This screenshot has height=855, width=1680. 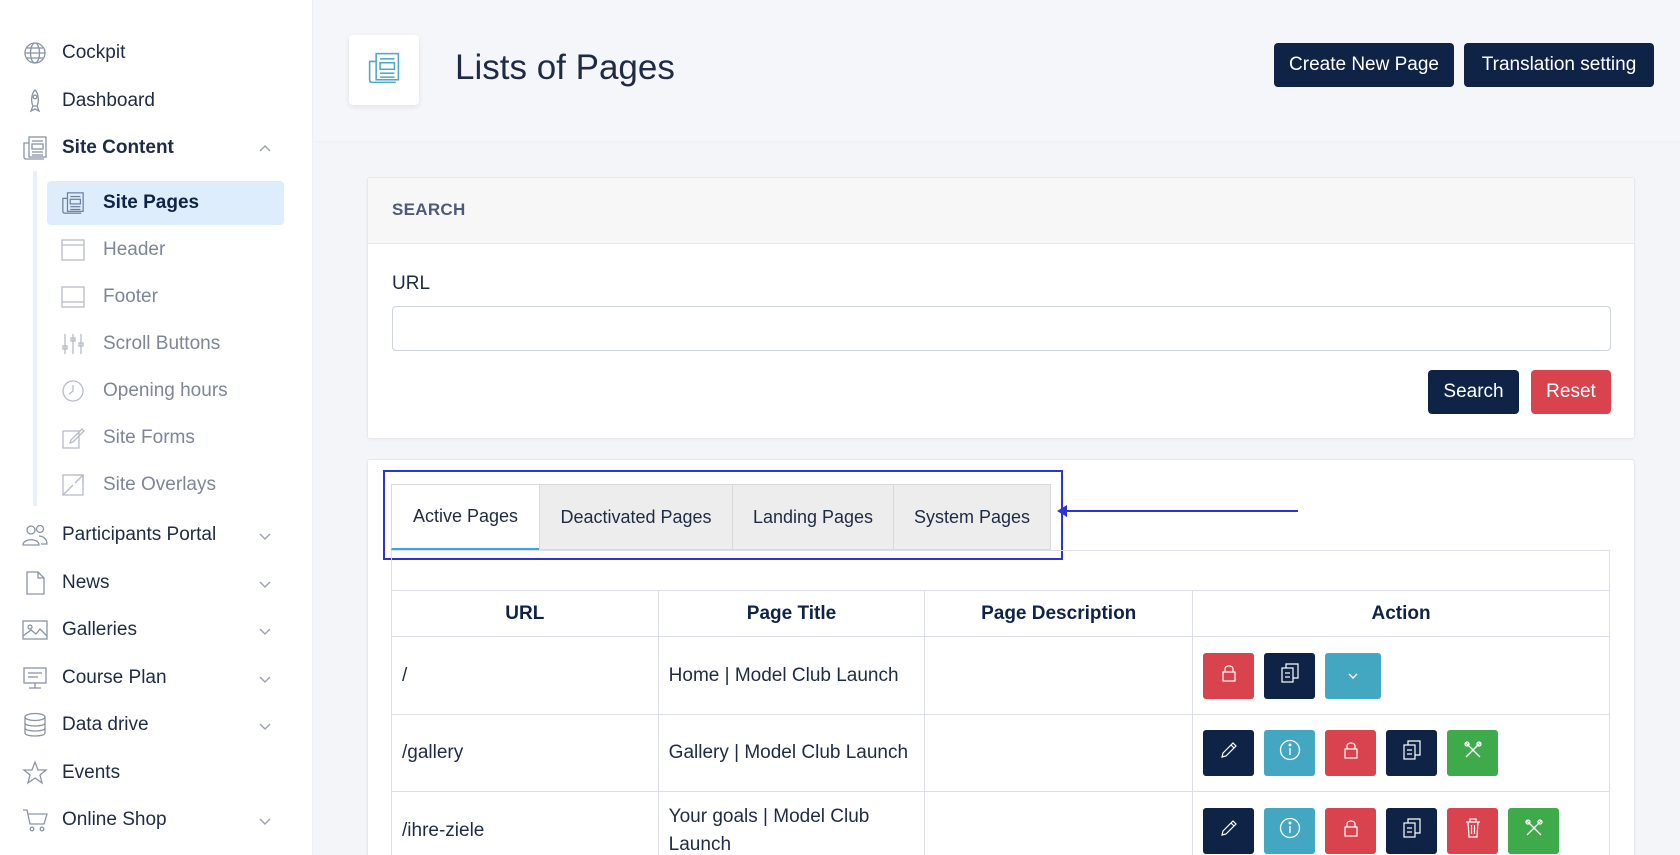 I want to click on url-cell: /, so click(x=525, y=675).